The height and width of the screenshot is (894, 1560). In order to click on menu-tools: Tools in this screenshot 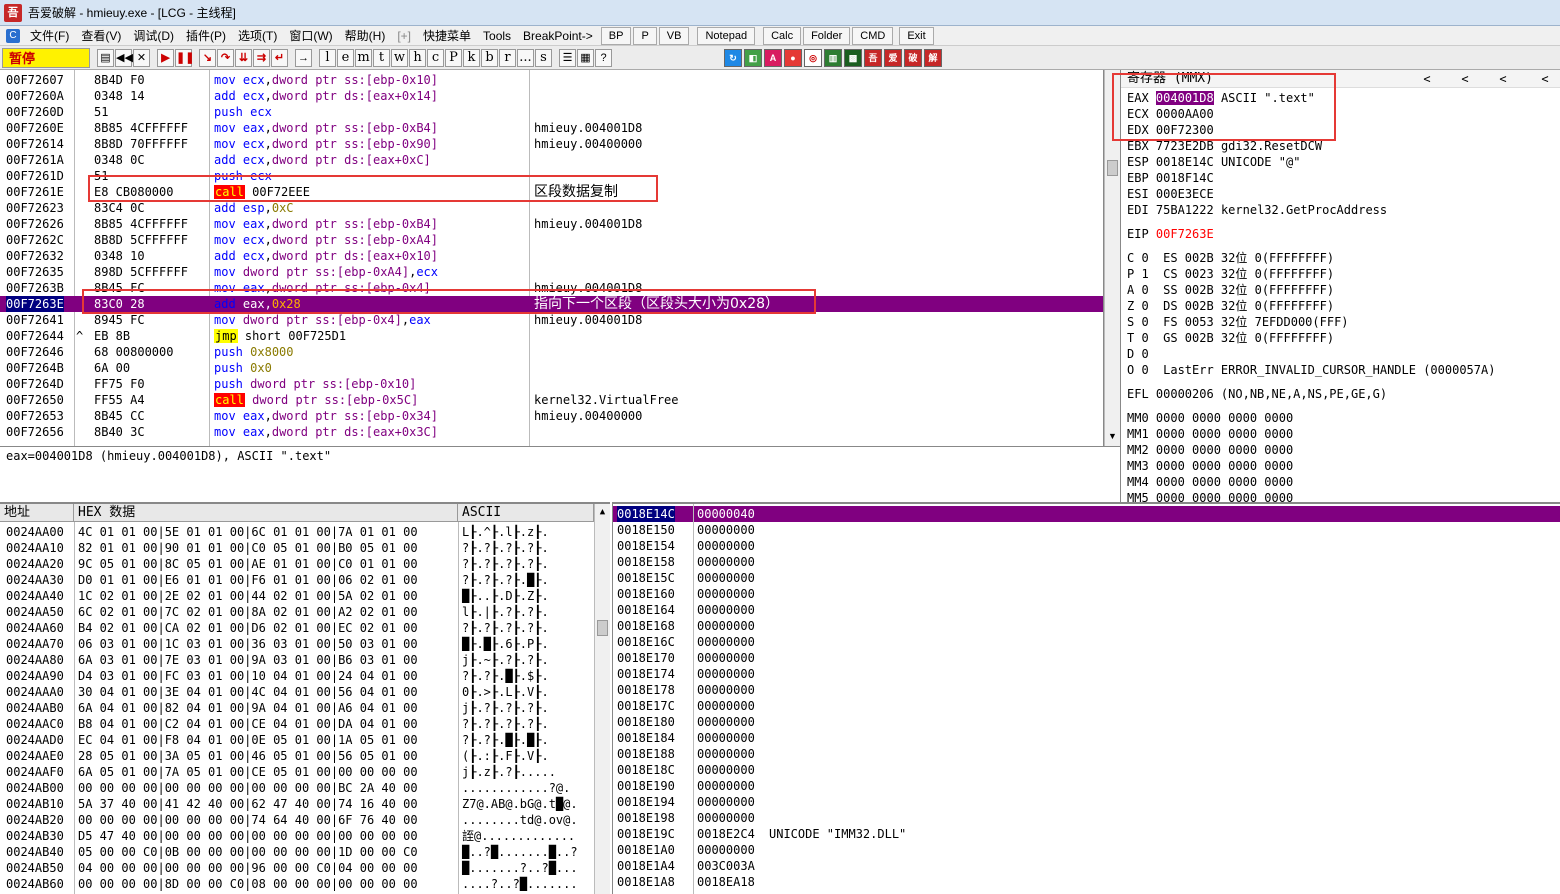, I will do `click(497, 36)`.